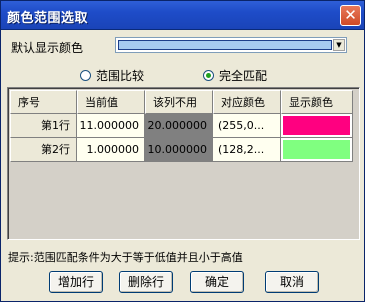 The width and height of the screenshot is (365, 302). What do you see at coordinates (243, 76) in the screenshot?
I see `radio-exact-match-label: 完全匹配` at bounding box center [243, 76].